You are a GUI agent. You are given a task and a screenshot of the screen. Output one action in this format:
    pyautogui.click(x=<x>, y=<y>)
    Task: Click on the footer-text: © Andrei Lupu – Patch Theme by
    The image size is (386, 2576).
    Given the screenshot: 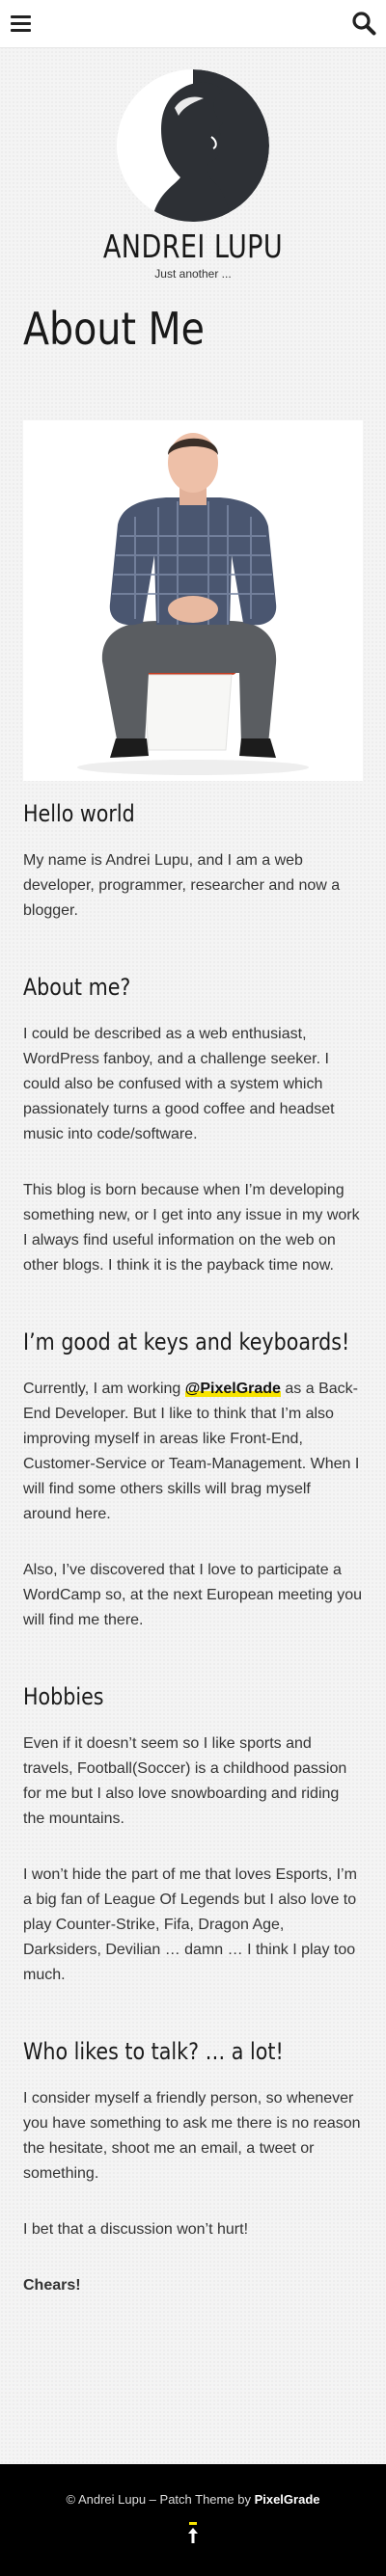 What is the action you would take?
    pyautogui.click(x=160, y=2500)
    